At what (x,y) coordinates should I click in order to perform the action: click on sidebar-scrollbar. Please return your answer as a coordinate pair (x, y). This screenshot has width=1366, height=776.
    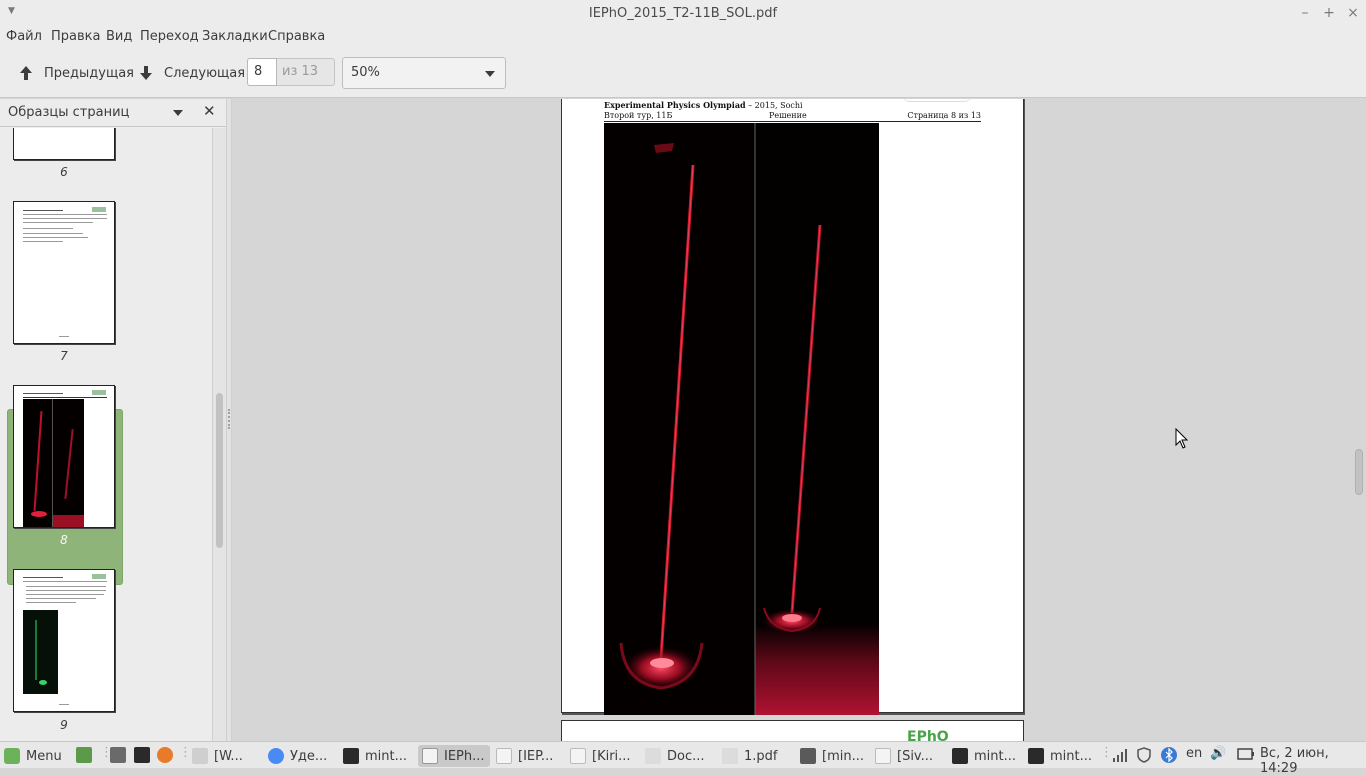
    Looking at the image, I should click on (219, 434).